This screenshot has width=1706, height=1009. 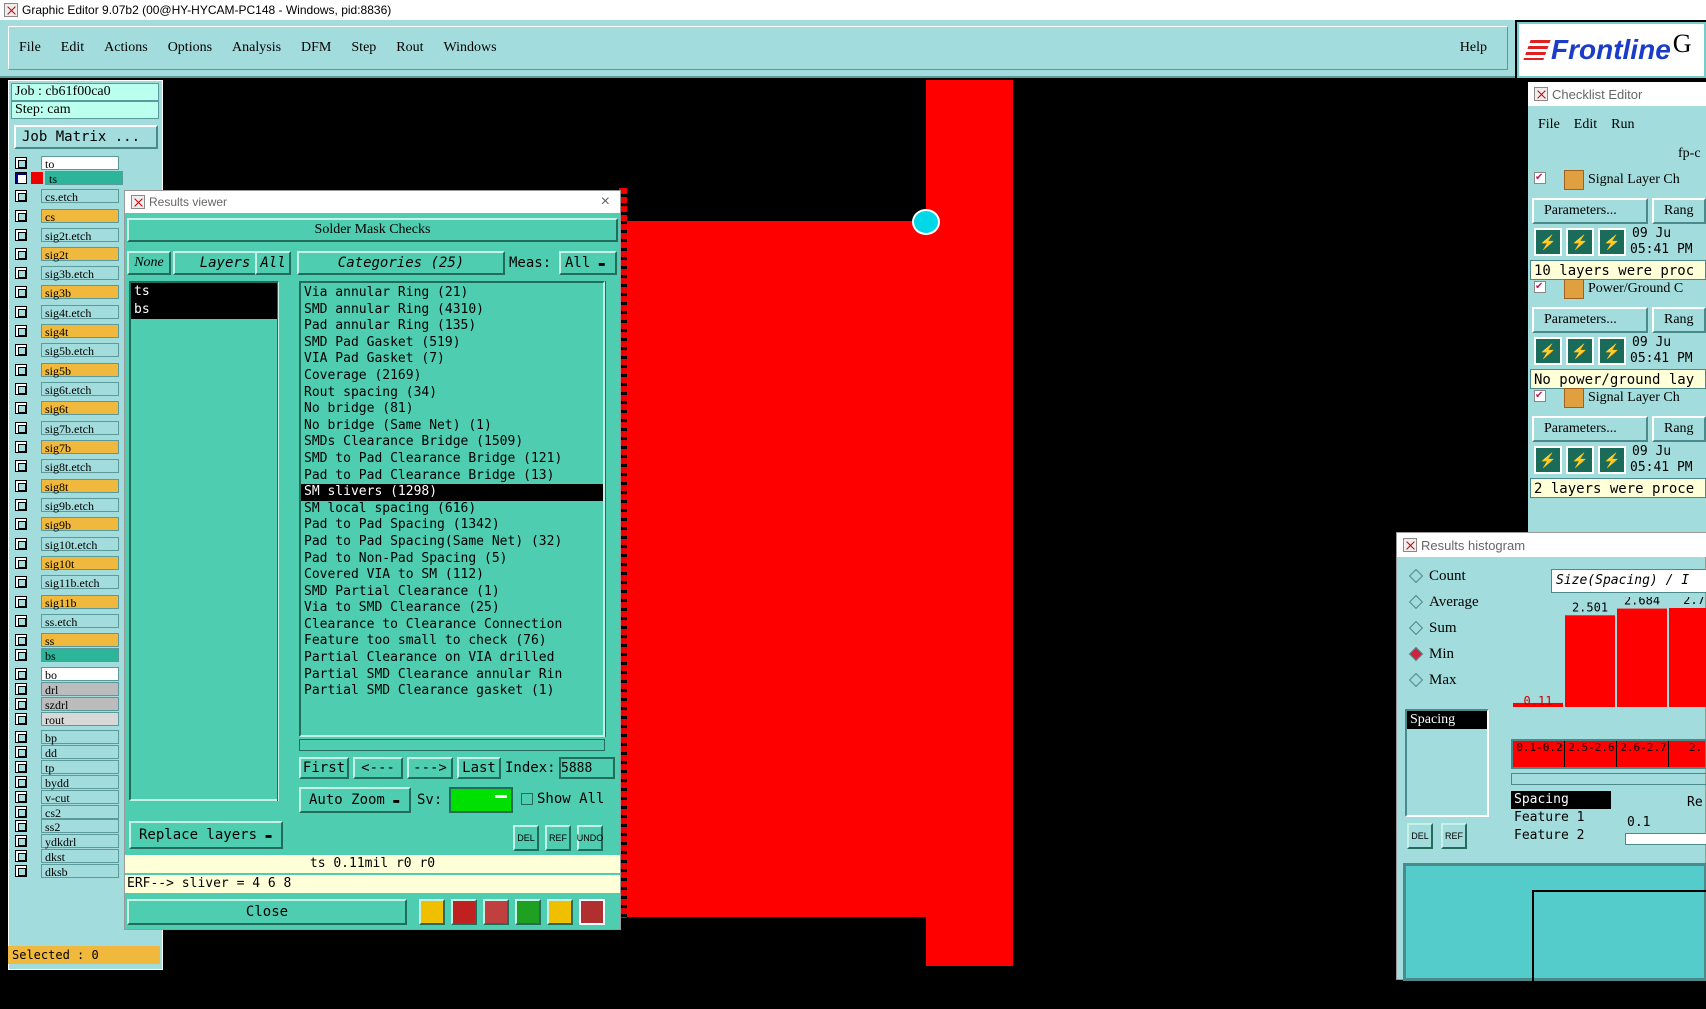 What do you see at coordinates (80, 235) in the screenshot?
I see `layer-name: sig2t.etch` at bounding box center [80, 235].